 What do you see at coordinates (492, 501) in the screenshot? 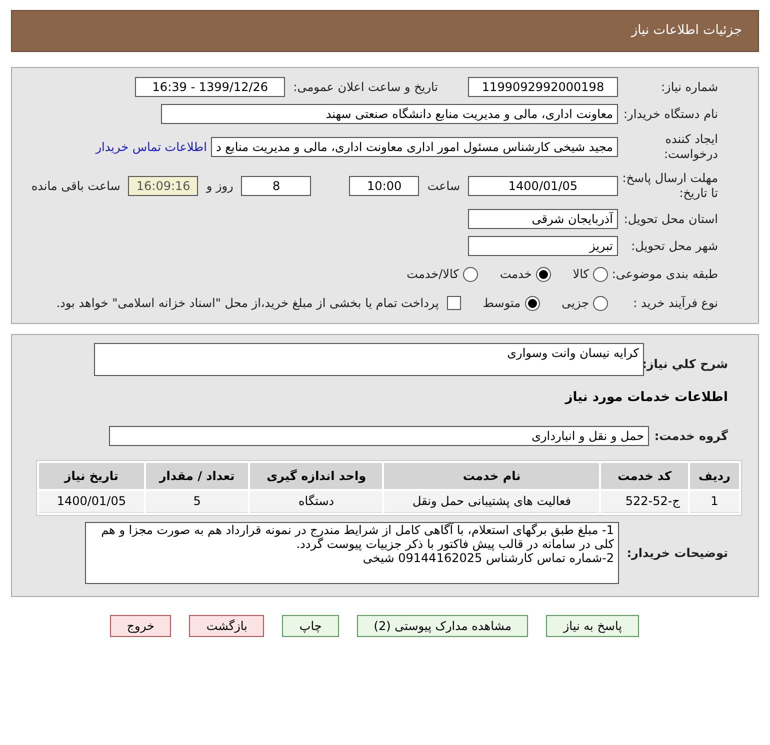
I see `table-cell: فعالیت های پشتیبانی حمل ونقل` at bounding box center [492, 501].